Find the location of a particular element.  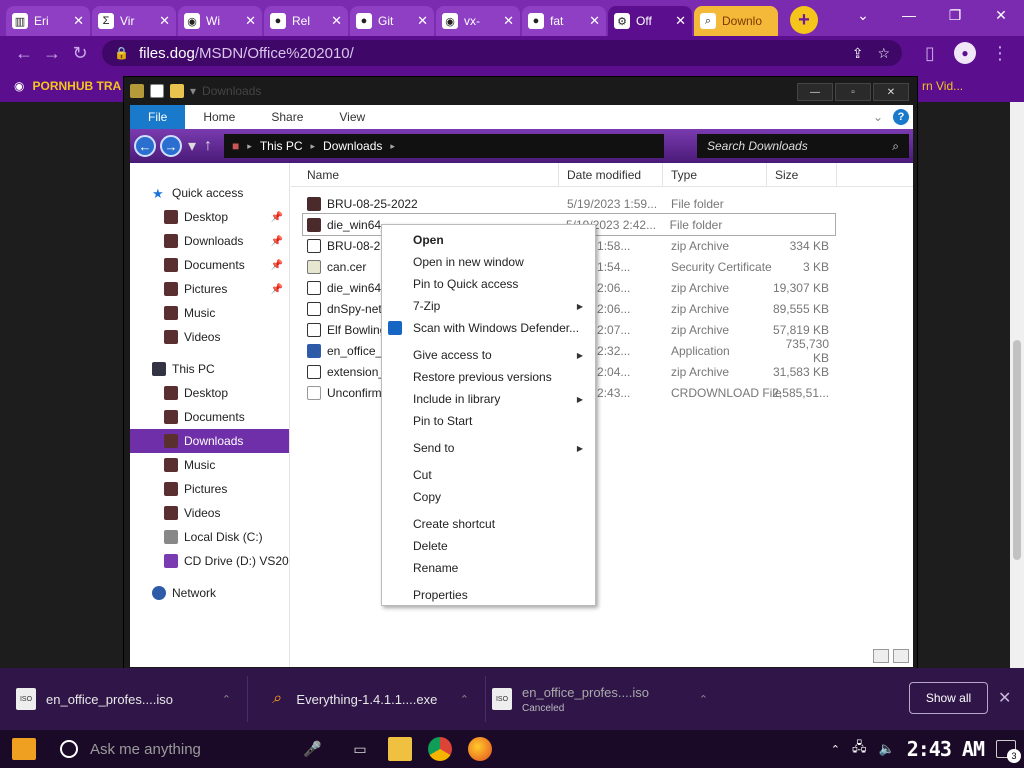

breadcrumb: ■ ▸ This PC ▸ Downloads ▸ is located at coordinates (444, 146).